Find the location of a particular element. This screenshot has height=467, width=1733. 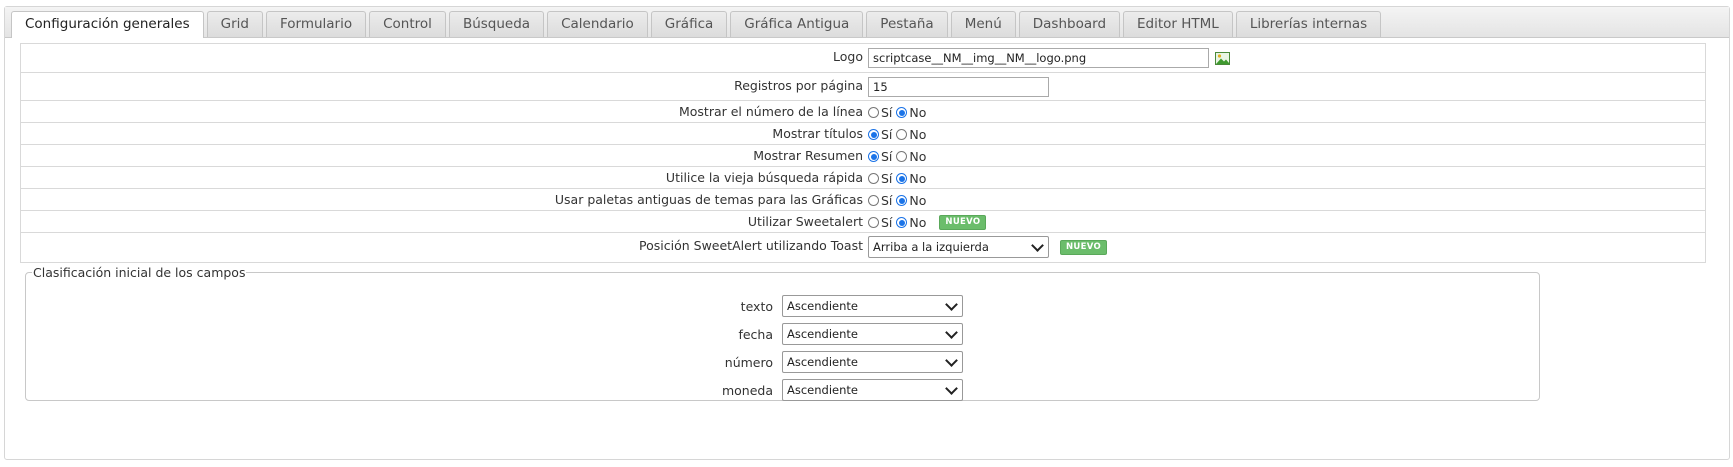

sort-field-label: número is located at coordinates (748, 362).